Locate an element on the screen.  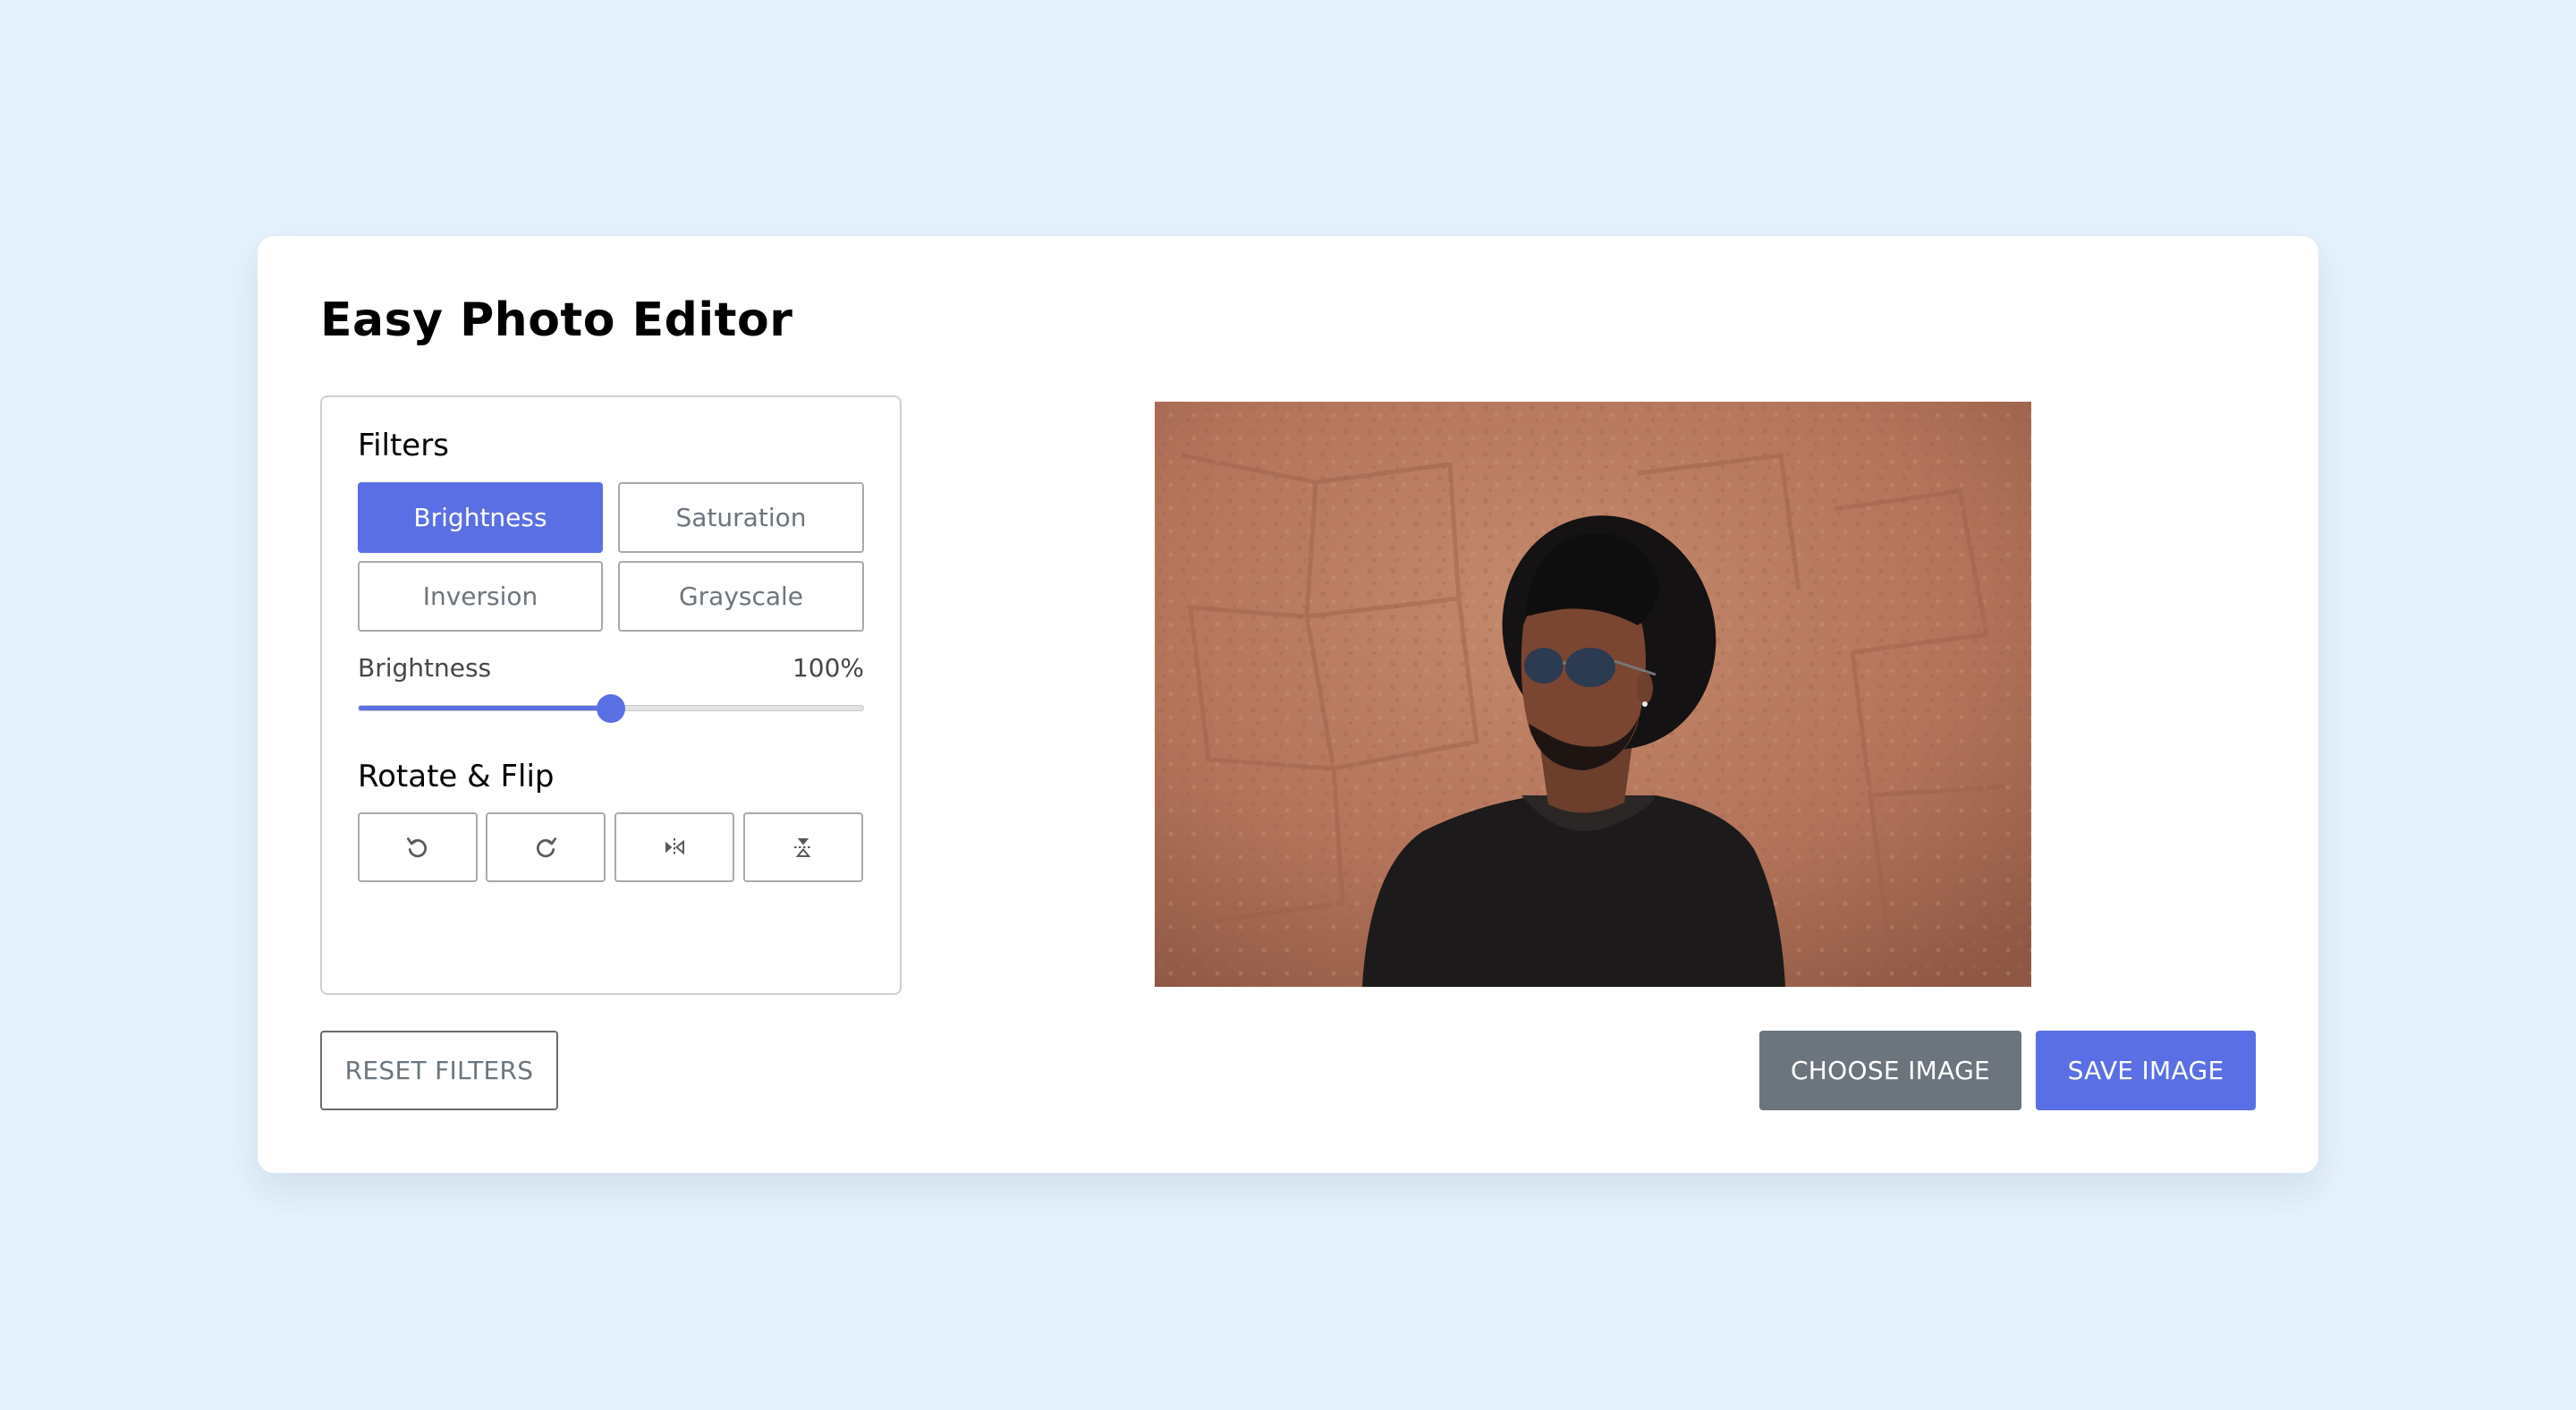
filter-inversion-button: Inversion is located at coordinates (480, 597).